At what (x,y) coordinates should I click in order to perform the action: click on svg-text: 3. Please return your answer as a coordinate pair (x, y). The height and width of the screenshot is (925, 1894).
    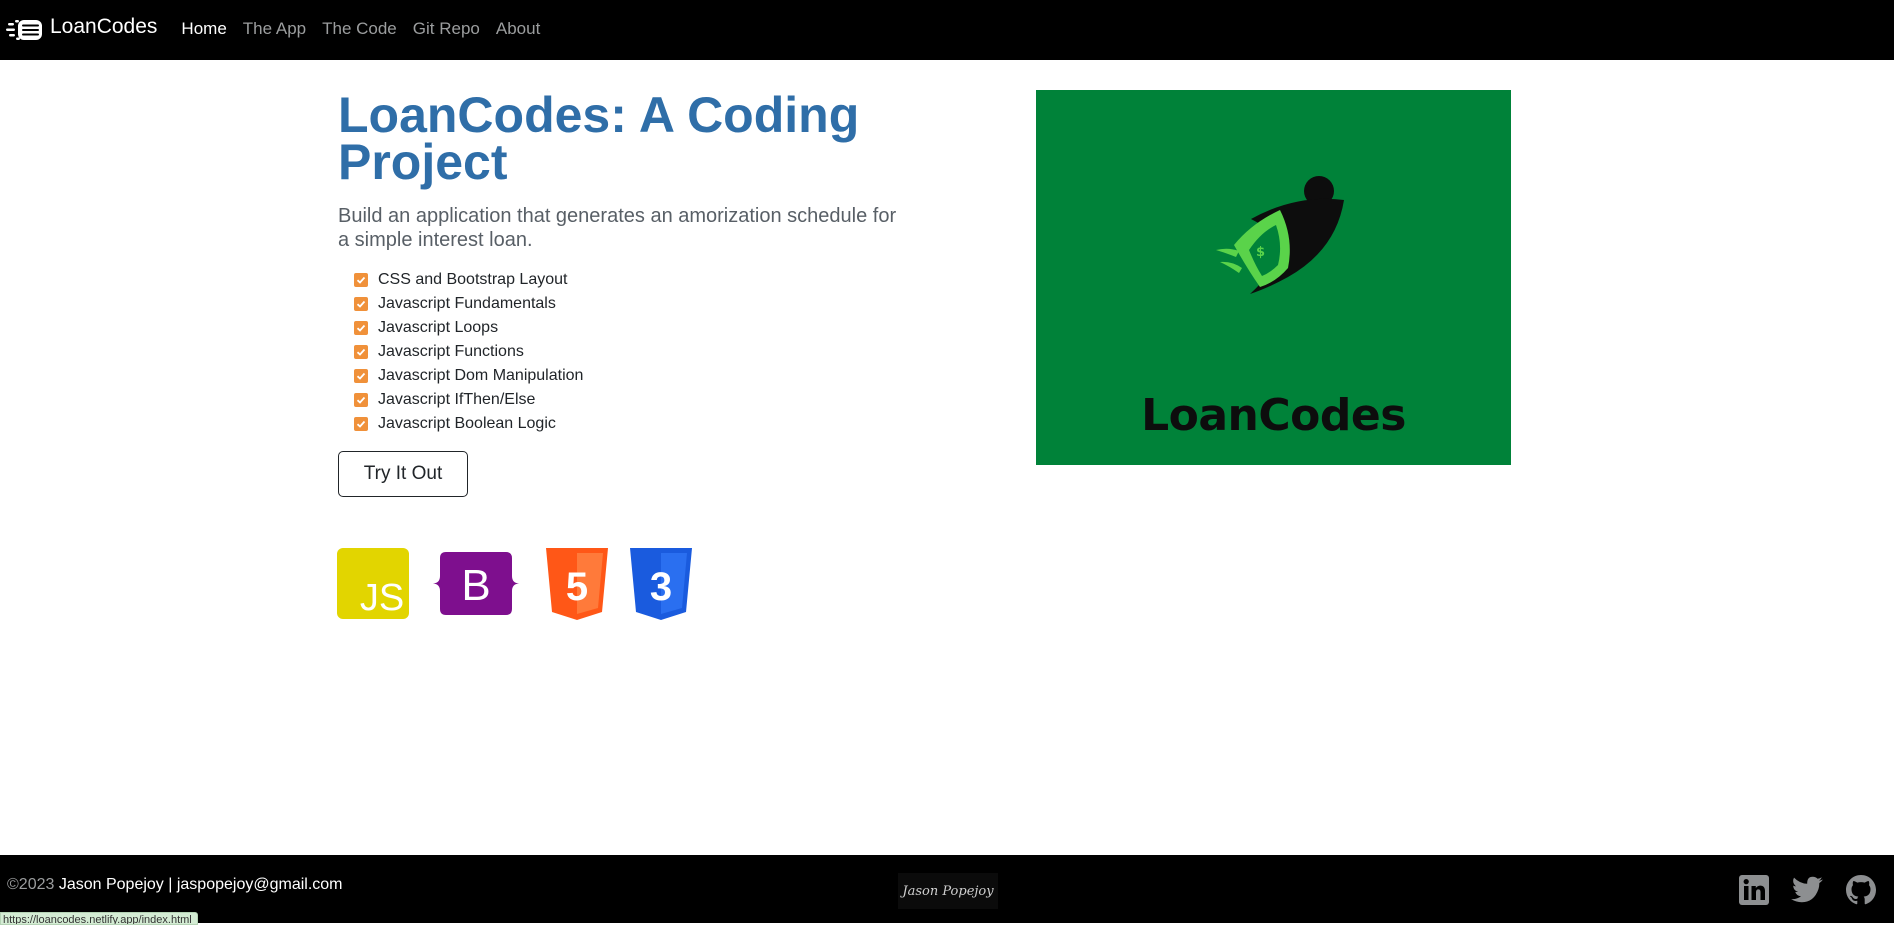
    Looking at the image, I should click on (661, 587).